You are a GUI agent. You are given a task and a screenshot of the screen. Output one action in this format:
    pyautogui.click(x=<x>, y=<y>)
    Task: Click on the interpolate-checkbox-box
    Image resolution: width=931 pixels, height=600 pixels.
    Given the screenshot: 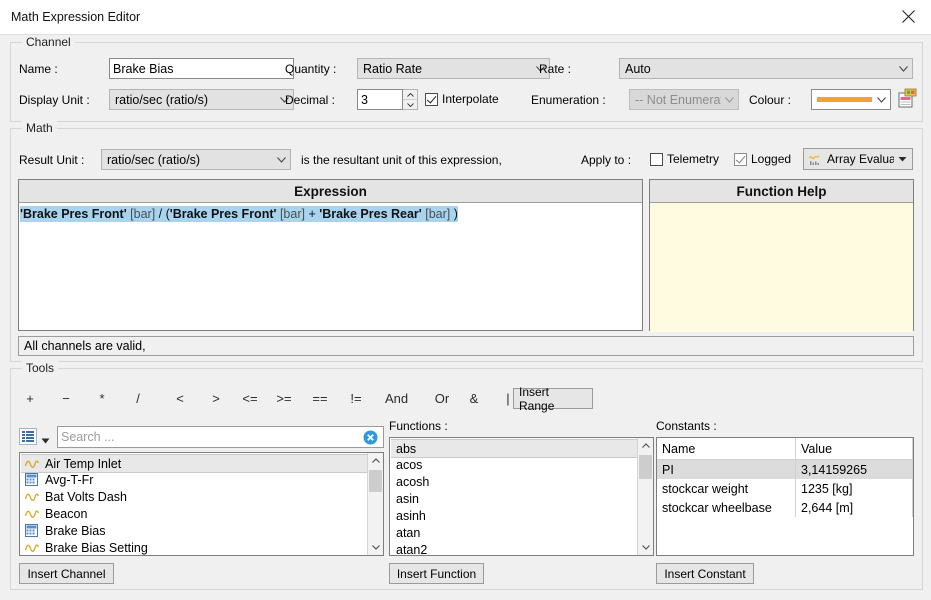 What is the action you would take?
    pyautogui.click(x=431, y=99)
    